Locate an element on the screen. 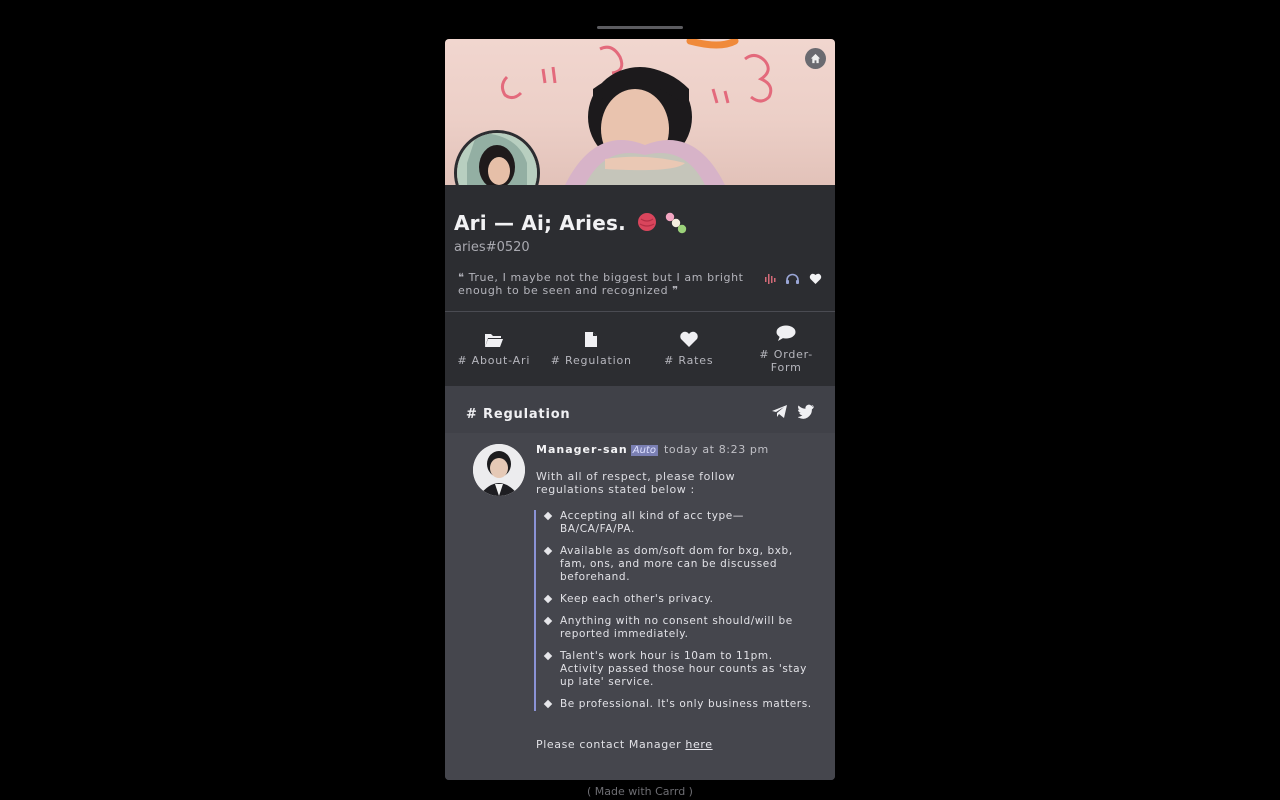  contact-here-link: here is located at coordinates (698, 744).